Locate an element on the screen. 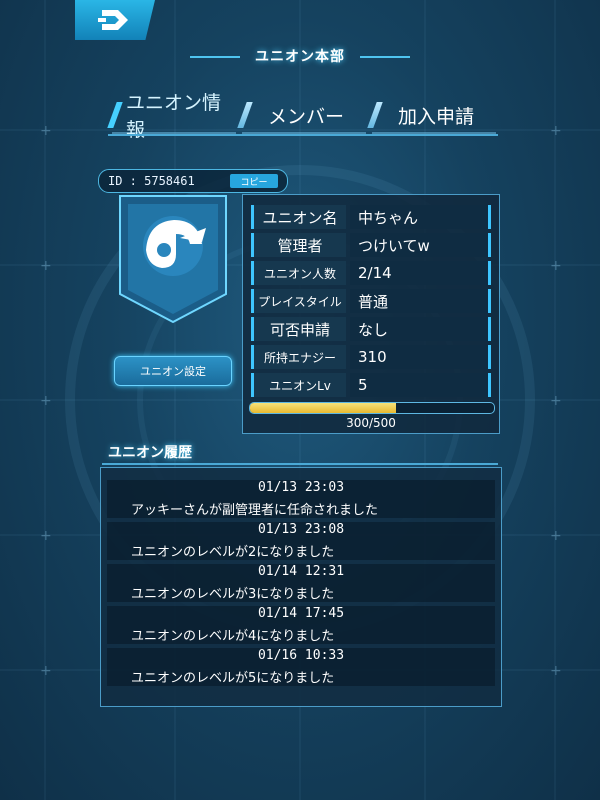  info-row-union-name: ユニオン名 中ちゃん is located at coordinates (371, 217).